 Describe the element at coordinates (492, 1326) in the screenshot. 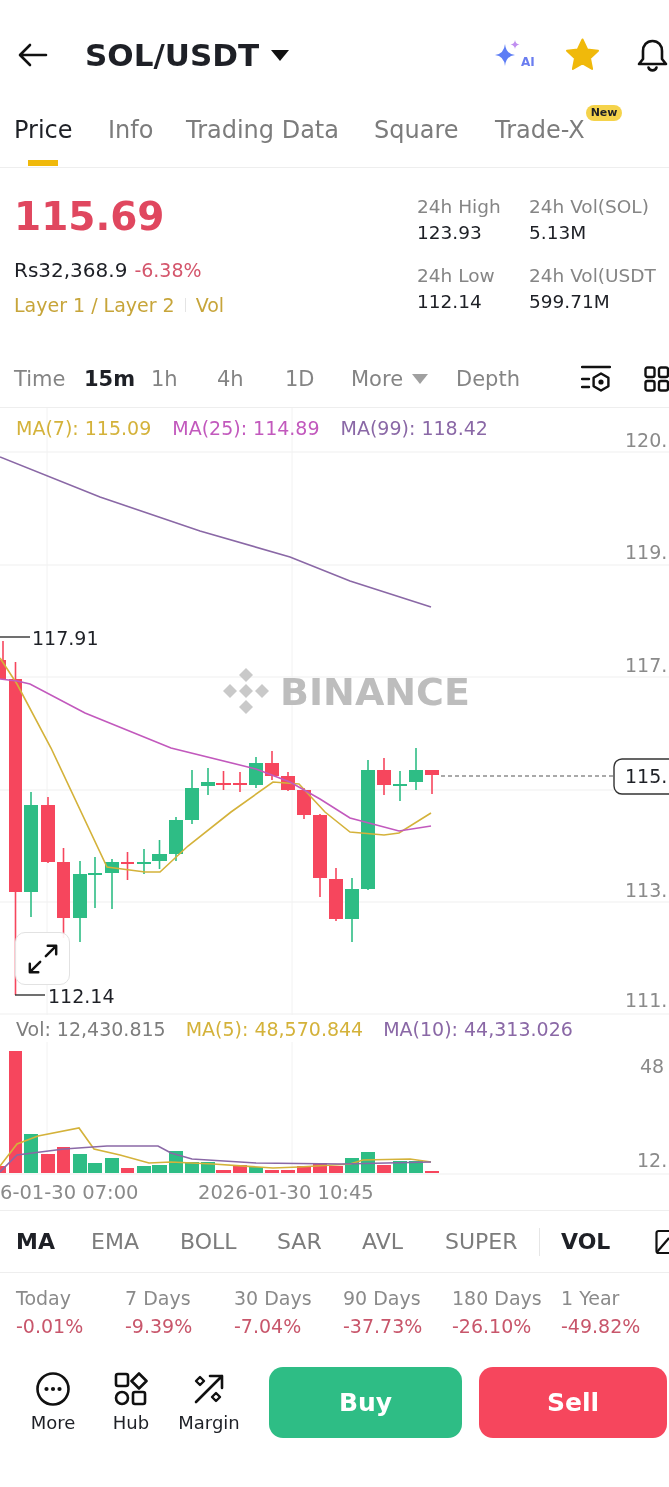

I see `period-change: -26.10%` at that location.